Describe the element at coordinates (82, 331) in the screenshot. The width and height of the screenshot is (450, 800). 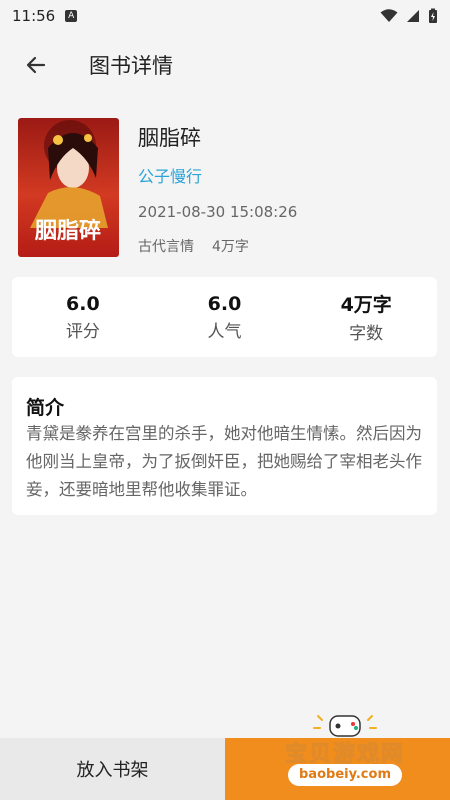
I see `stat-label: 评分` at that location.